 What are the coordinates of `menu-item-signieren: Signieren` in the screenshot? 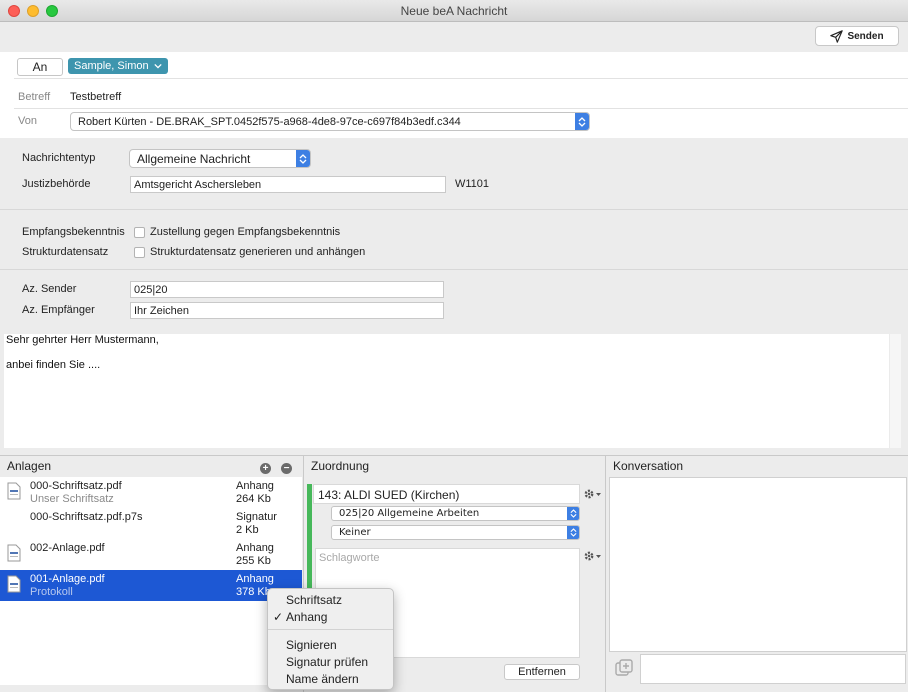 It's located at (311, 645).